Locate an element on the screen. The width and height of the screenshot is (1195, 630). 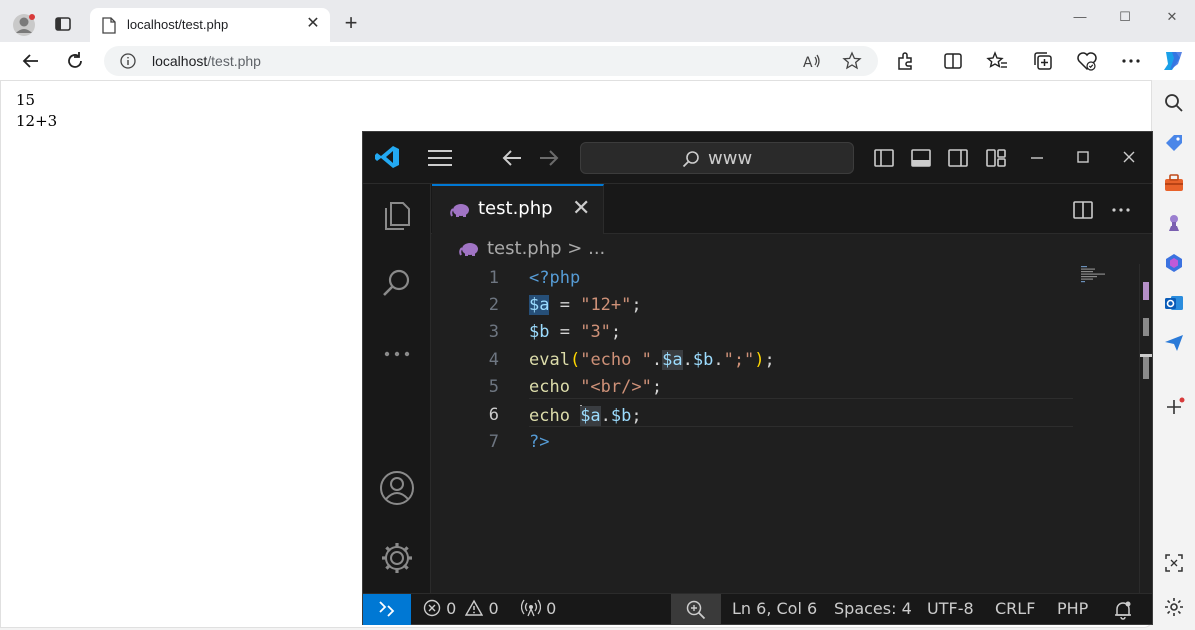
split-screen-icon is located at coordinates (953, 61).